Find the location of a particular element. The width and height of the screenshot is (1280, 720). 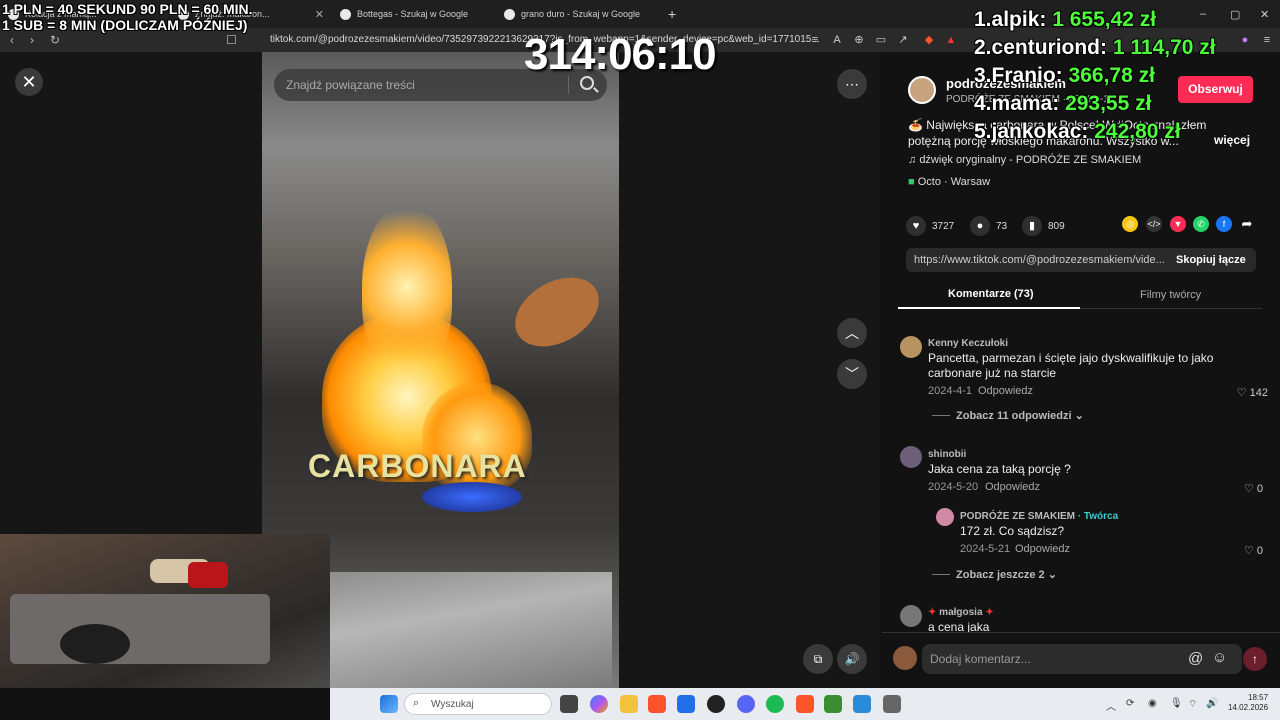

forward-icon: › is located at coordinates (32, 40).